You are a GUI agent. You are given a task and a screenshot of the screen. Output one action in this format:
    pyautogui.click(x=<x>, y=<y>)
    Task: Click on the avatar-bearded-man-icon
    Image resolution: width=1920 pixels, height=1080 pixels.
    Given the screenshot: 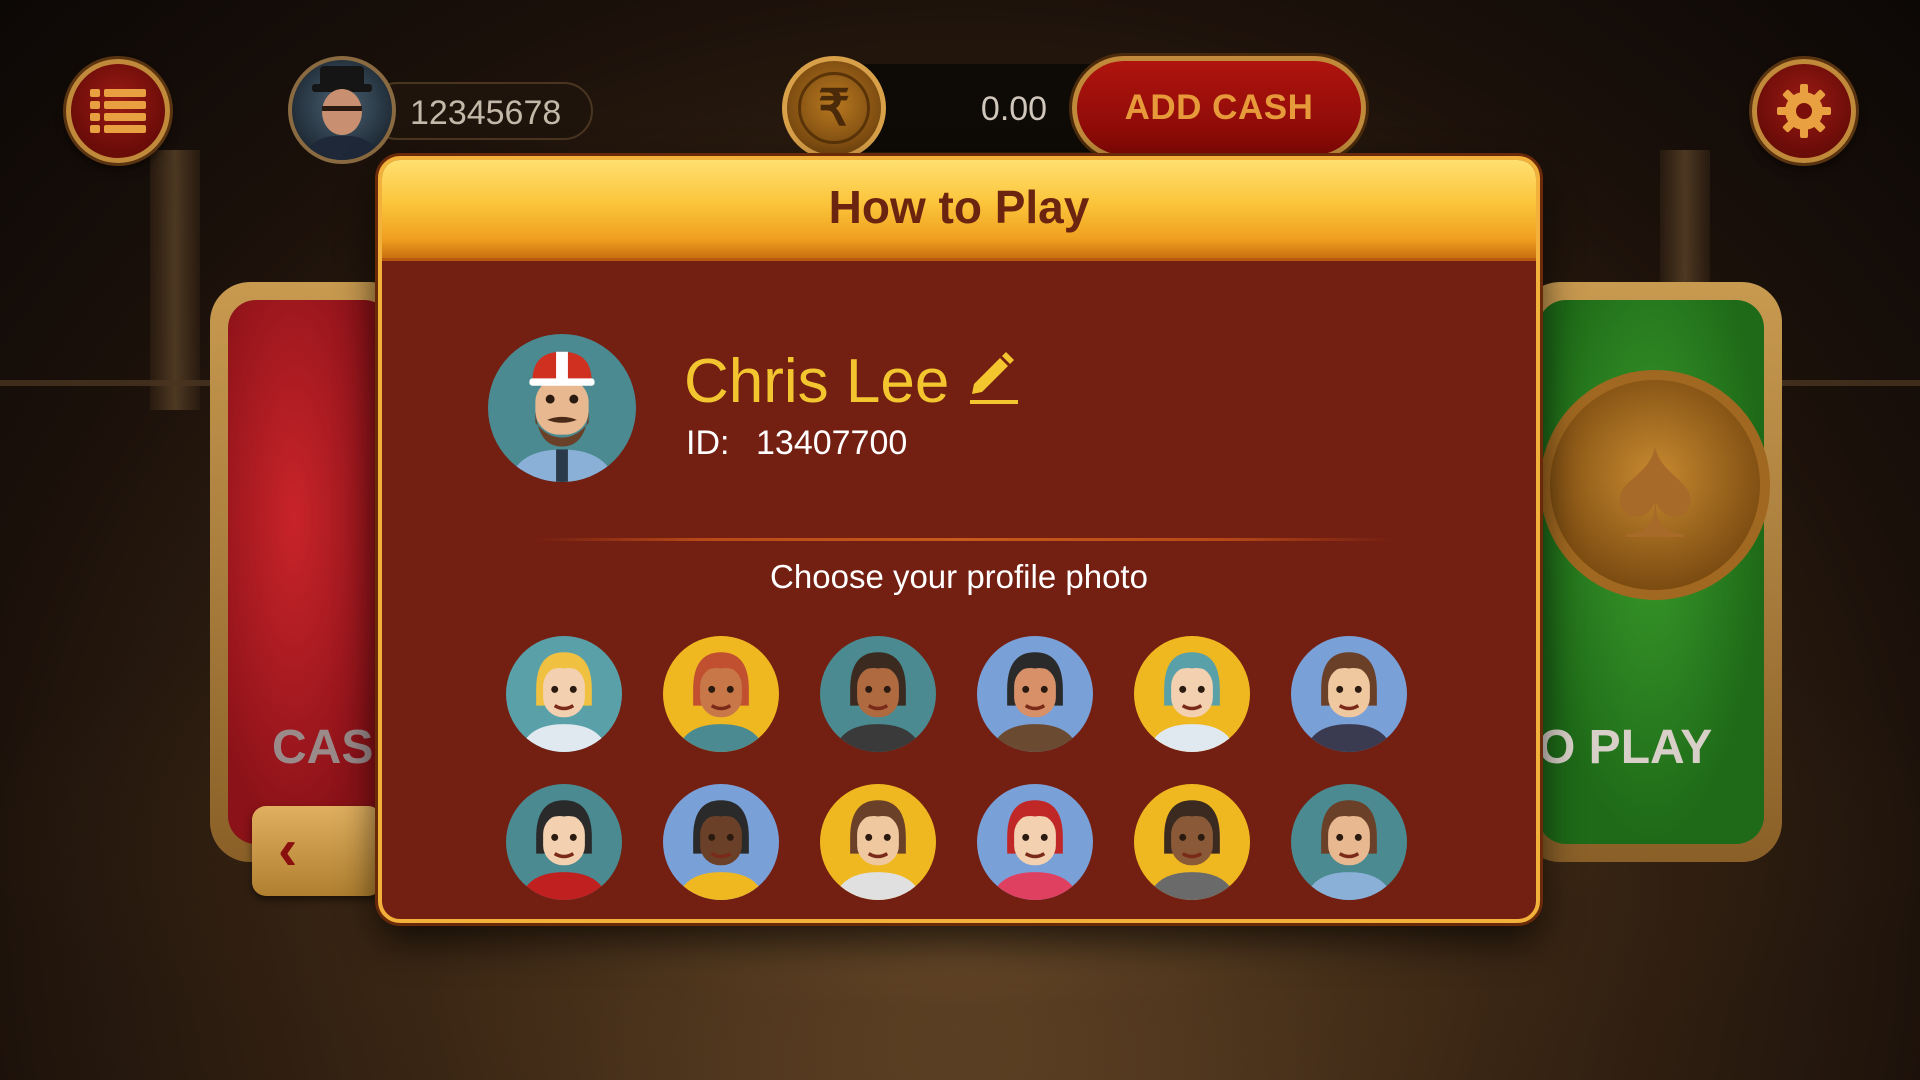 What is the action you would take?
    pyautogui.click(x=1035, y=694)
    